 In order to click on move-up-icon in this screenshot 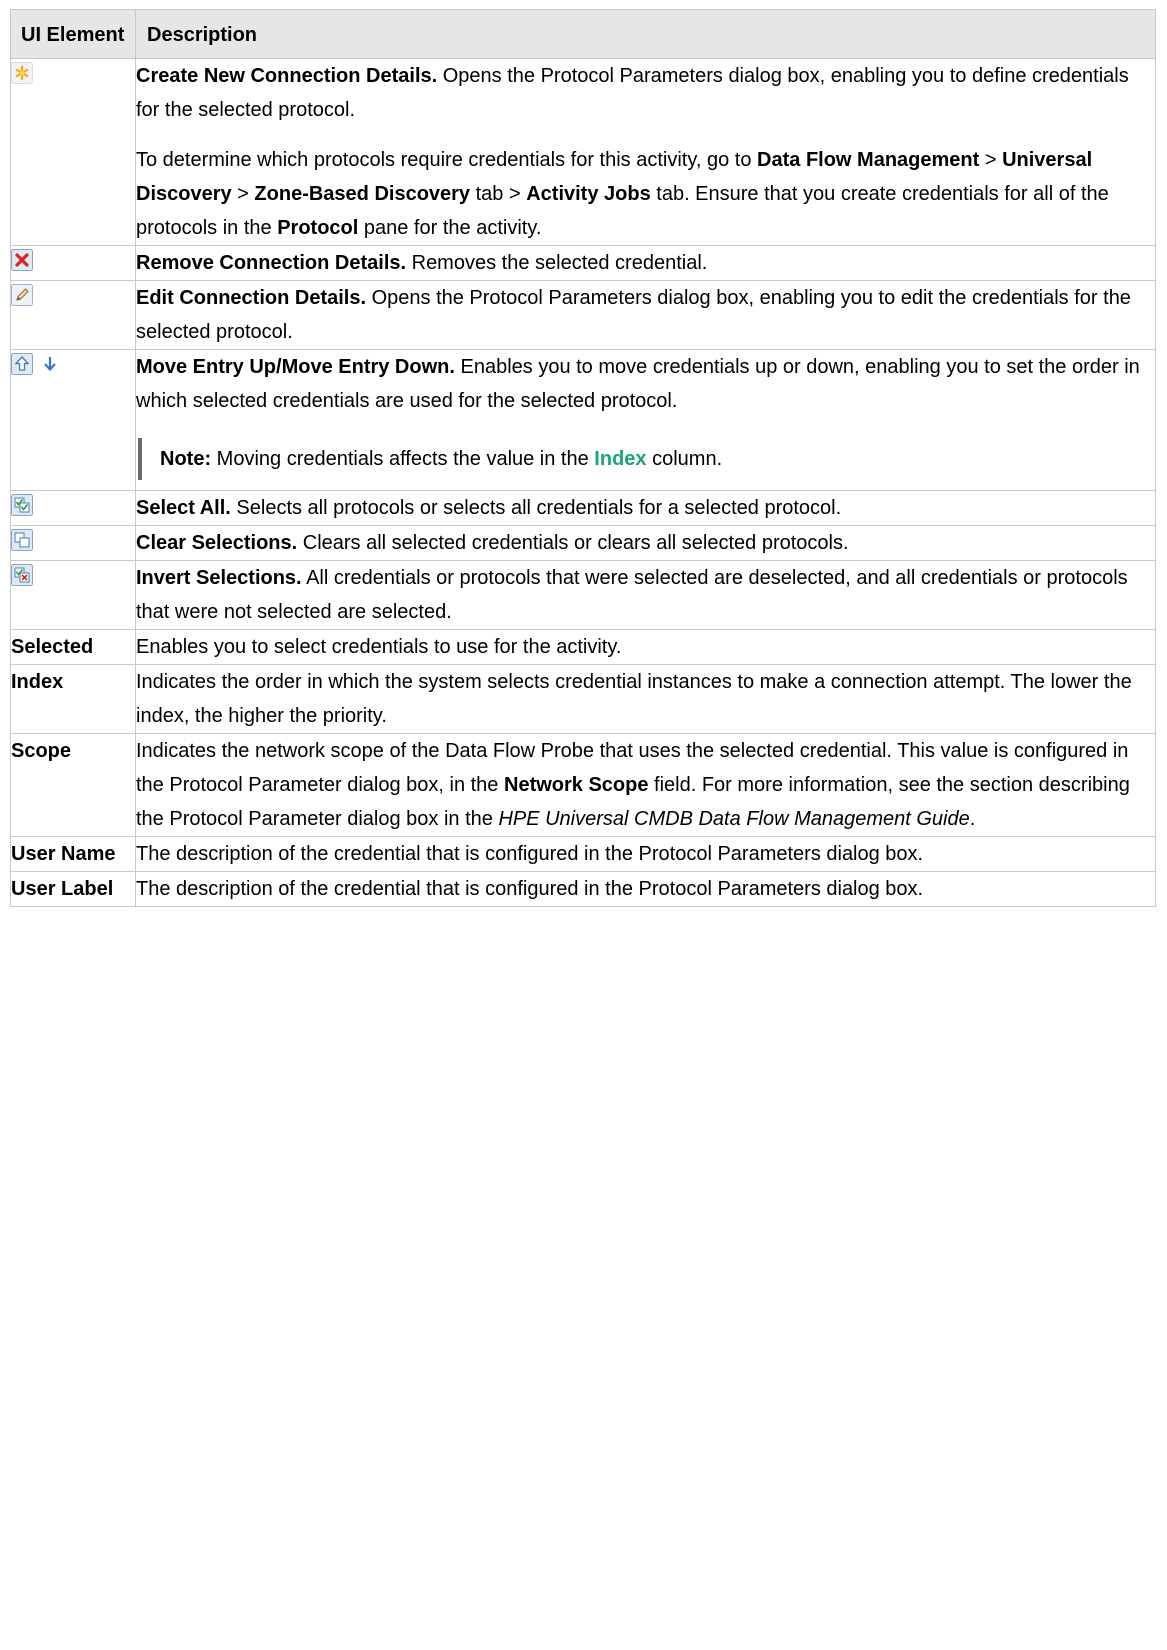, I will do `click(22, 363)`.